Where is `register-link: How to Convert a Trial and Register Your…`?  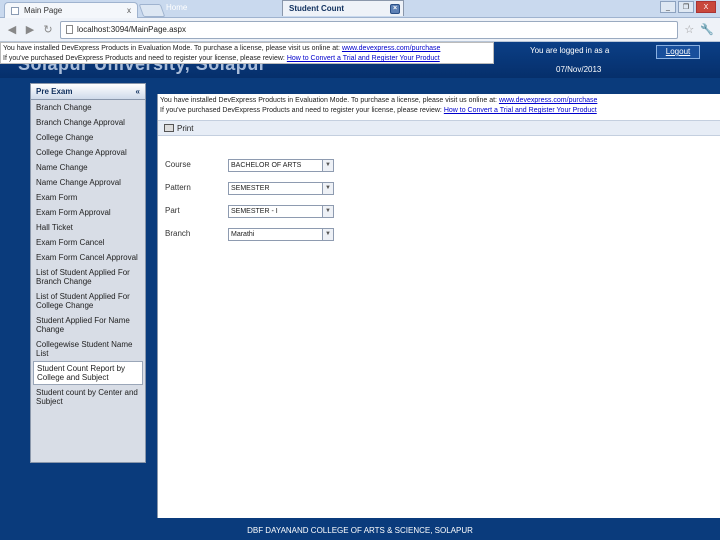 register-link: How to Convert a Trial and Register Your… is located at coordinates (363, 58).